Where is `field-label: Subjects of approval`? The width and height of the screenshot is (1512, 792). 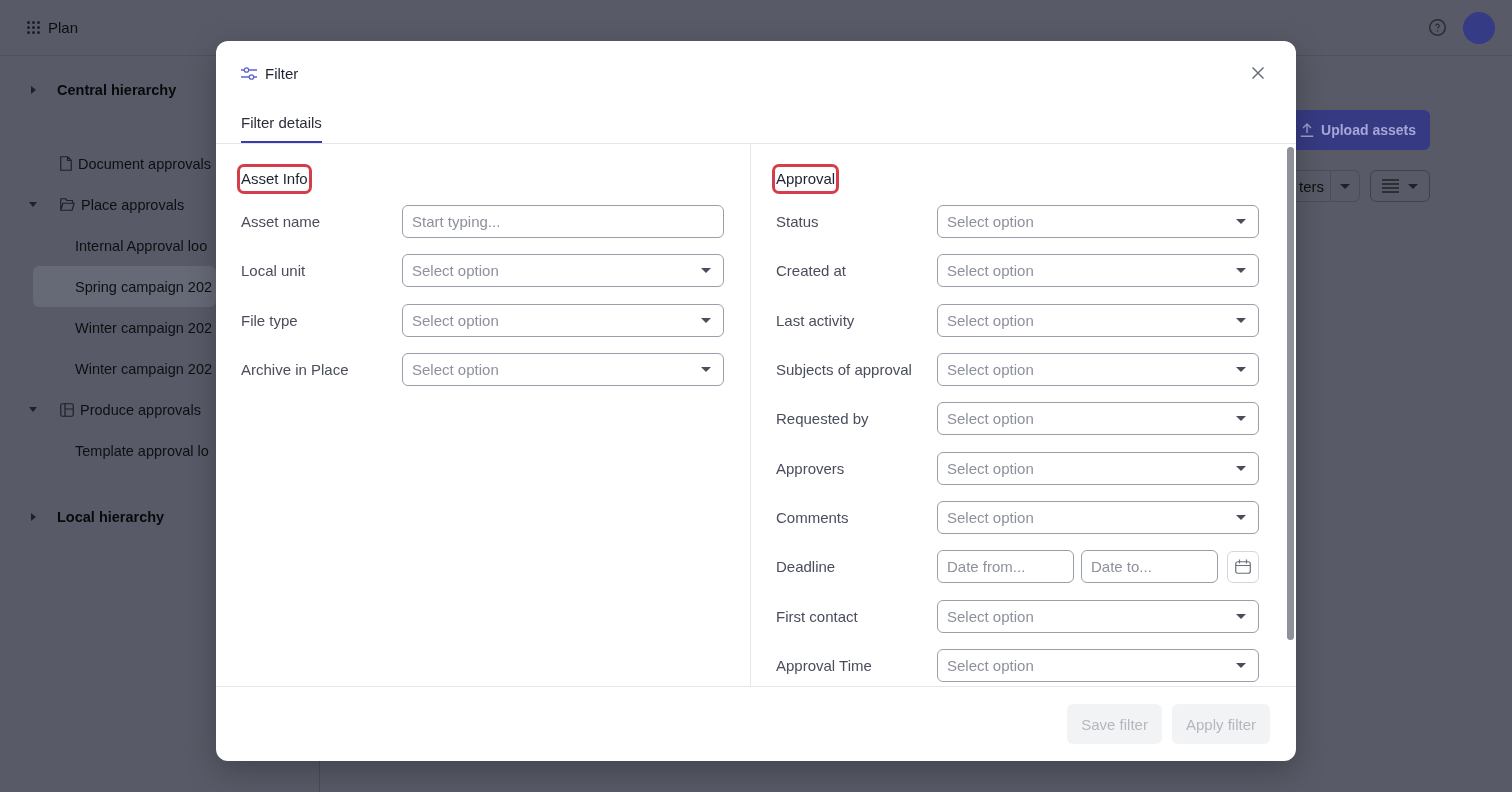
field-label: Subjects of approval is located at coordinates (844, 369).